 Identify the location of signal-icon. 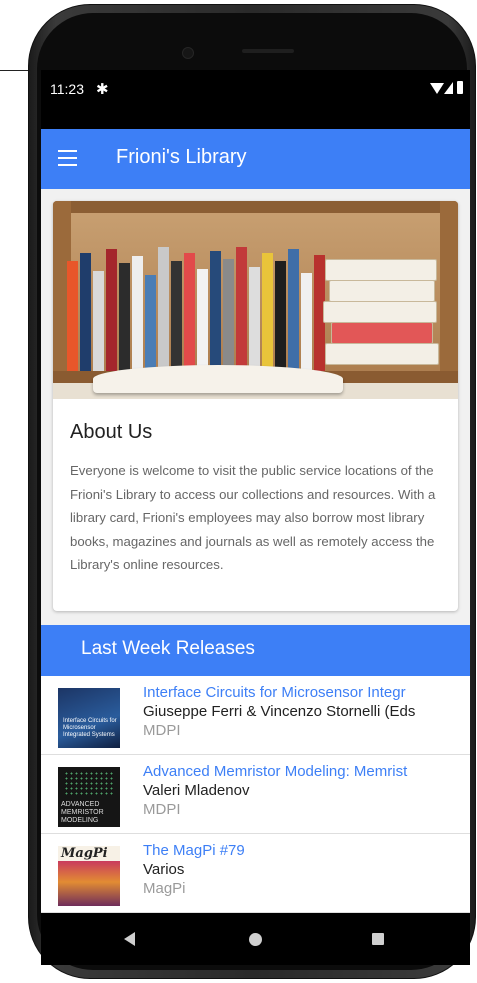
(448, 88).